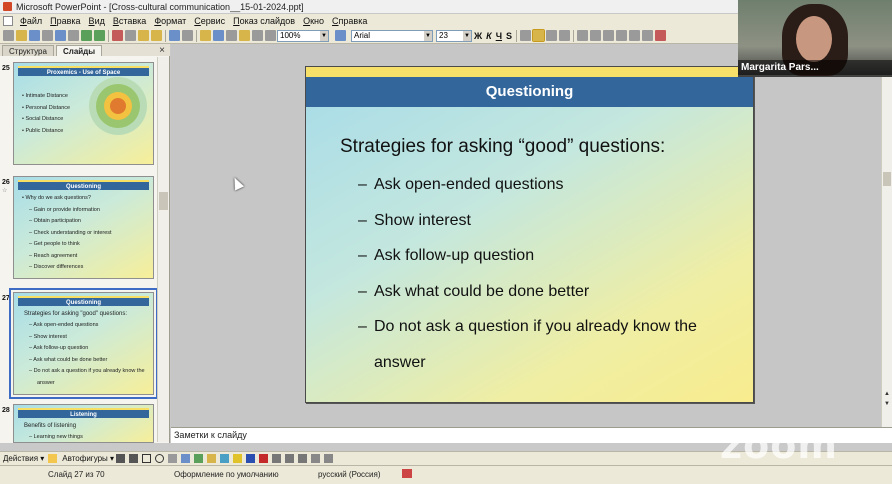 This screenshot has height=484, width=892. Describe the element at coordinates (205, 35) in the screenshot. I see `insert-chart-icon` at that location.